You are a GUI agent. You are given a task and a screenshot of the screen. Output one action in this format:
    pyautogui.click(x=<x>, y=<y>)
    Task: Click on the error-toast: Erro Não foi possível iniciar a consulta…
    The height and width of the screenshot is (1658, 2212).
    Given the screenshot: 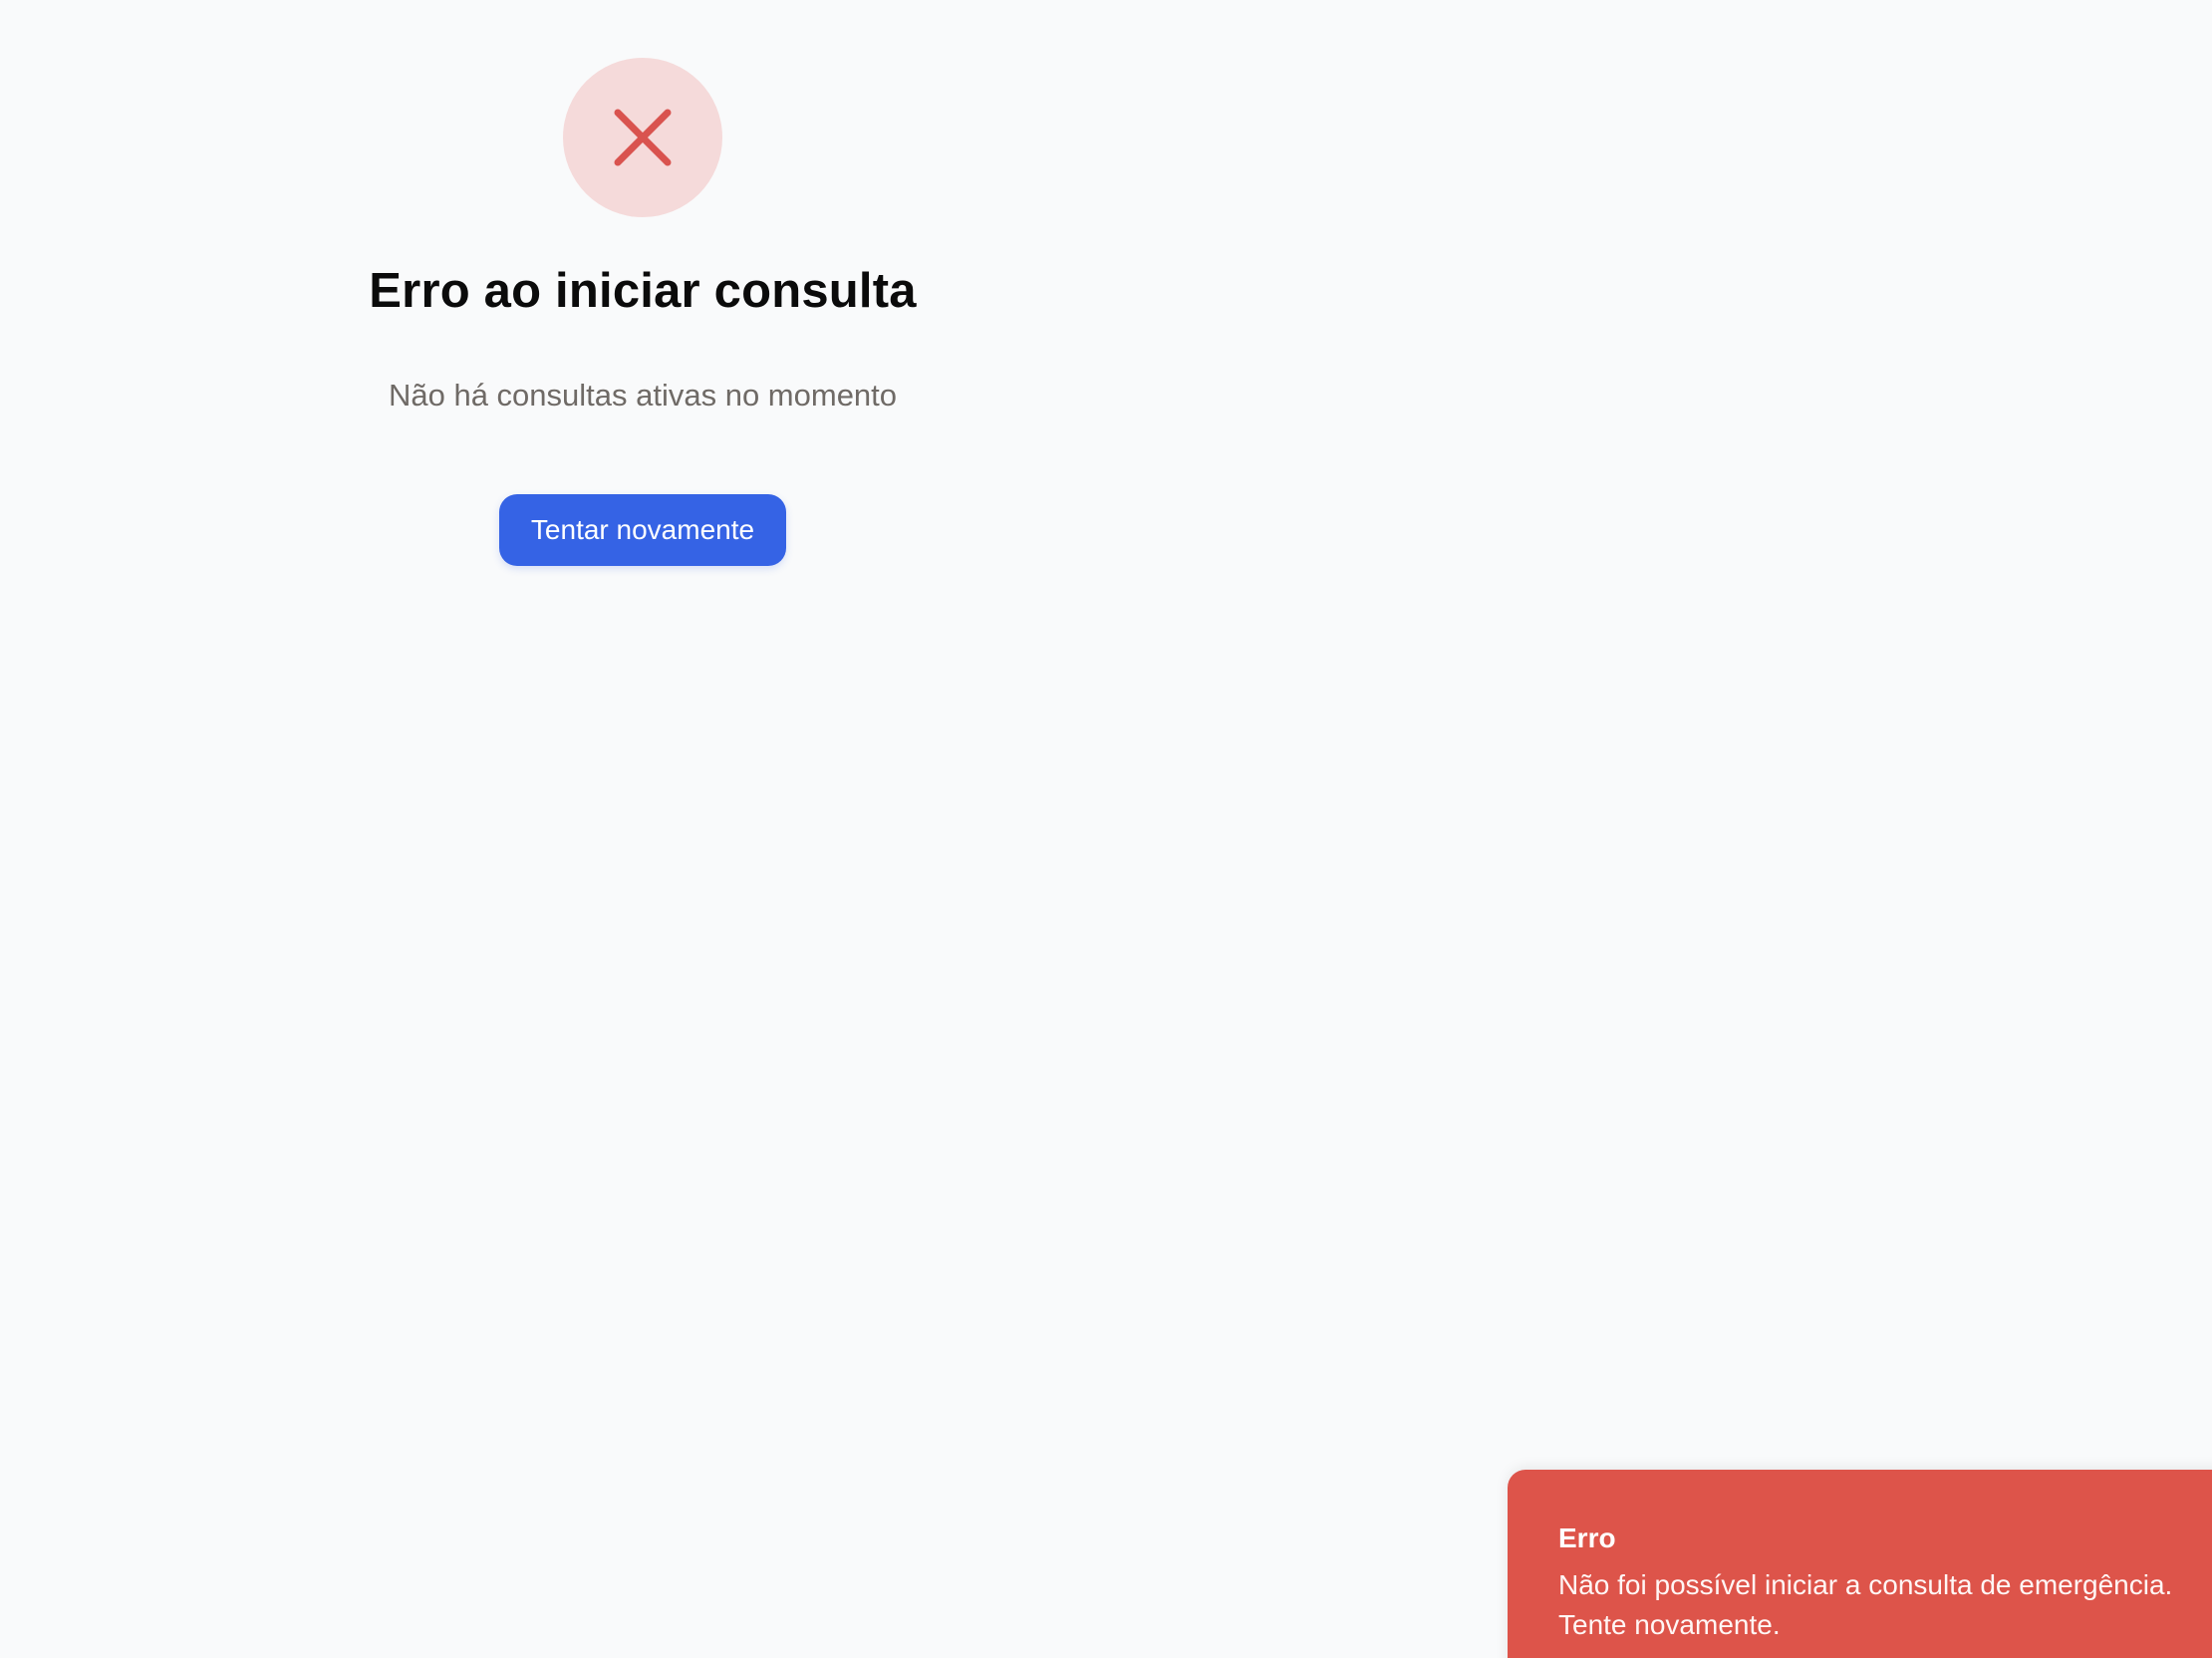 What is the action you would take?
    pyautogui.click(x=1860, y=1564)
    